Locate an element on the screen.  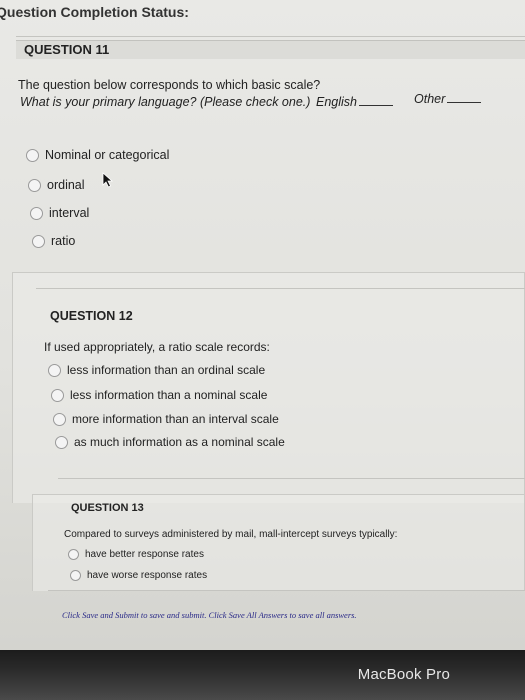
option-label: have better response rates is located at coordinates (144, 554).